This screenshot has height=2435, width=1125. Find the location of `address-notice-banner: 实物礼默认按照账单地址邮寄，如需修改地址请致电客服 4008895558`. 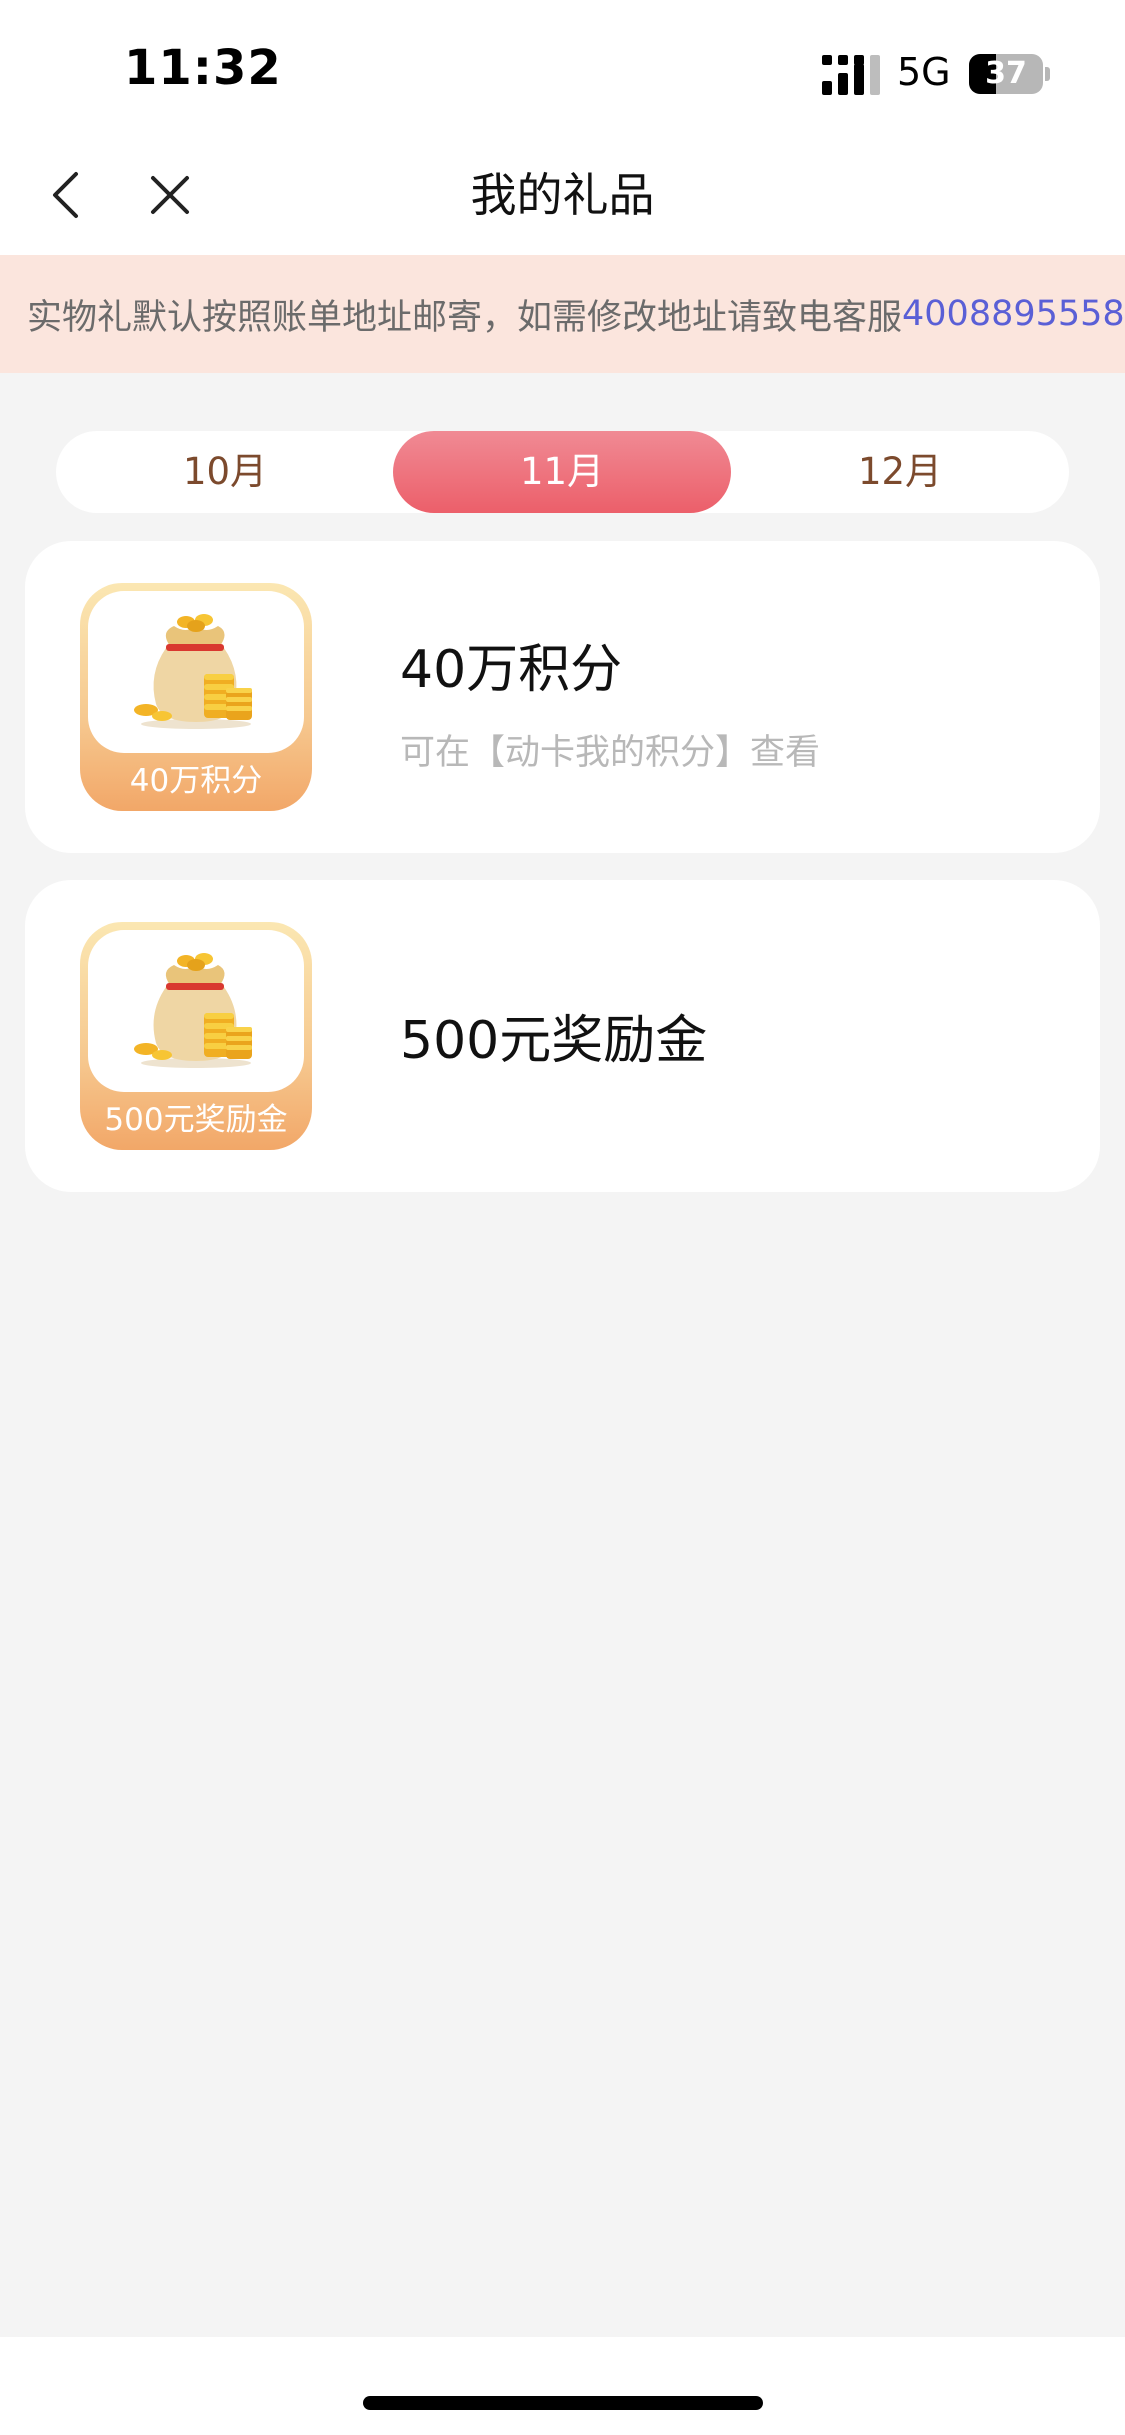

address-notice-banner: 实物礼默认按照账单地址邮寄，如需修改地址请致电客服 4008895558 is located at coordinates (562, 314).